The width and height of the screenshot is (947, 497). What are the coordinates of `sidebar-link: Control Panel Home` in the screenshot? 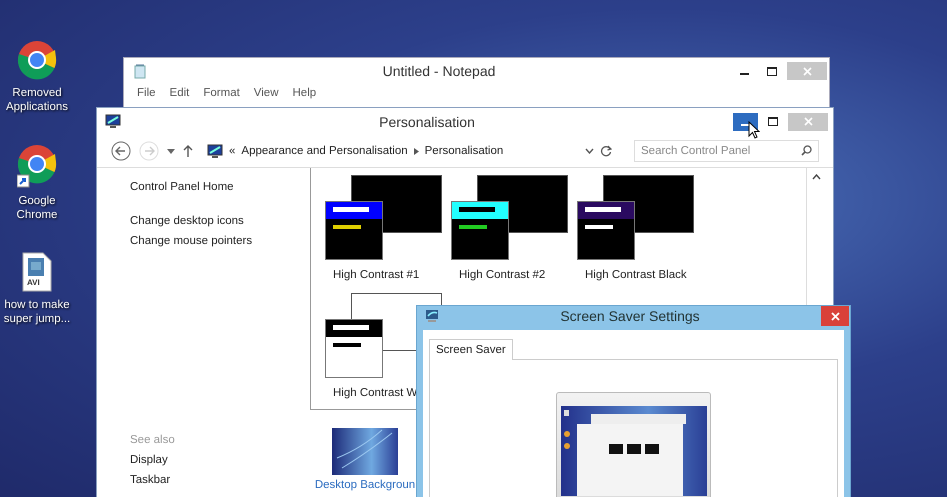 It's located at (220, 187).